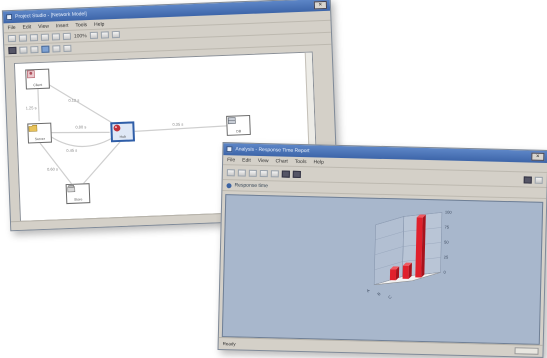 The image size is (547, 358). What do you see at coordinates (62, 25) in the screenshot?
I see `menu-insert: Insert` at bounding box center [62, 25].